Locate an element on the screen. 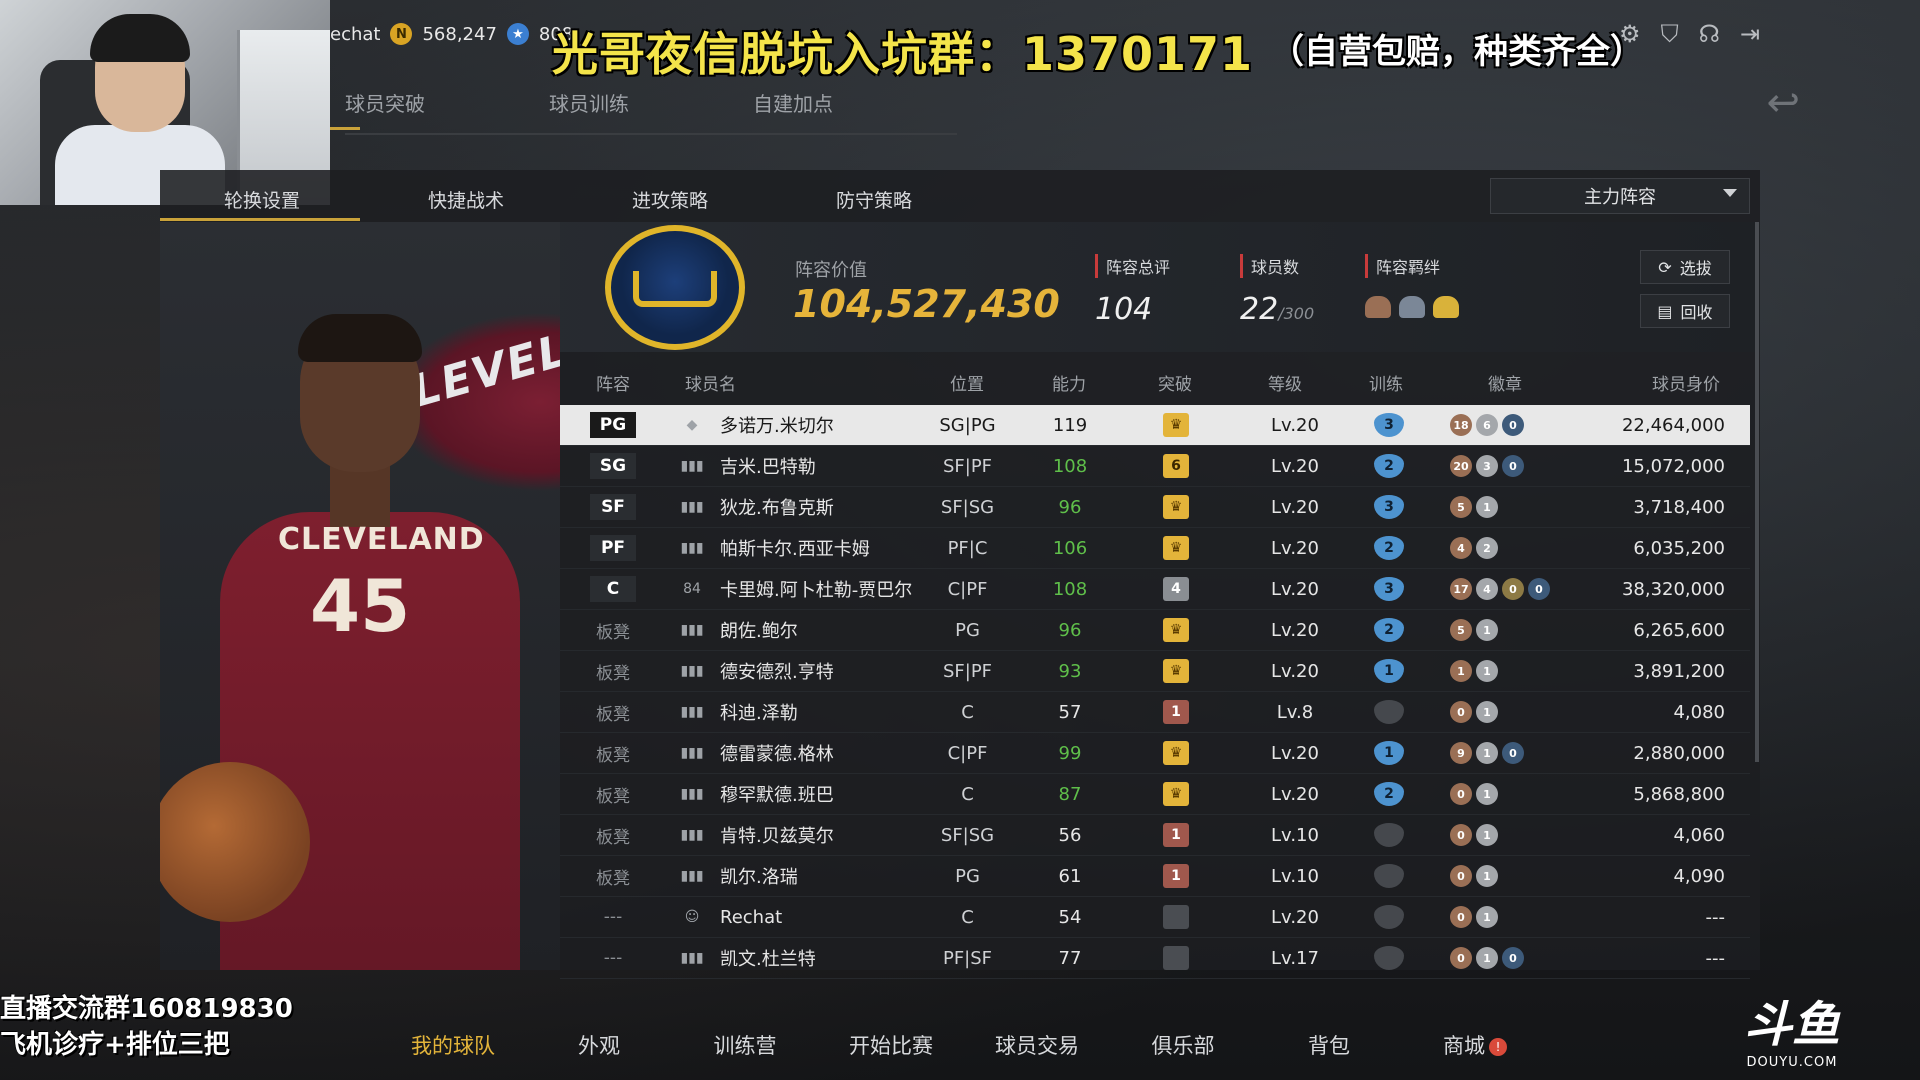 The image size is (1920, 1080). player-price: 22,464,000 is located at coordinates (1673, 425).